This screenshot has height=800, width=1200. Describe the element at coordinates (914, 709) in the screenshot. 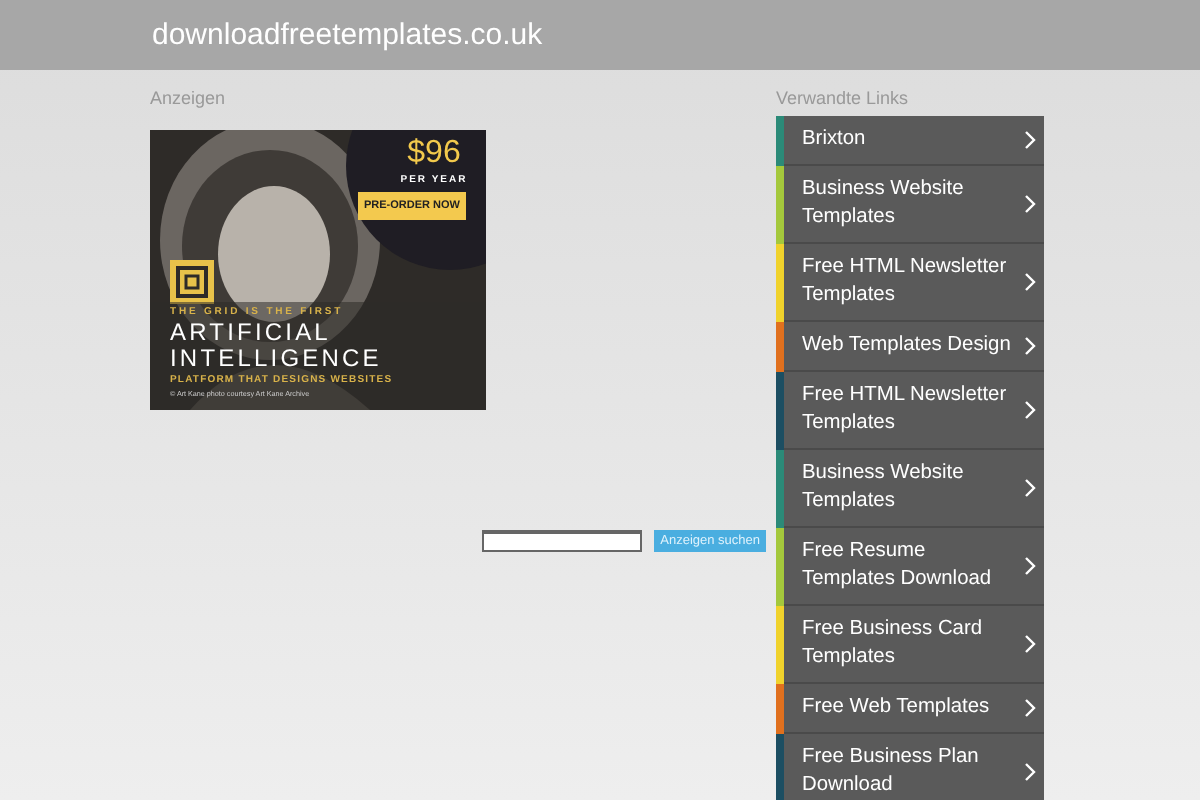

I see `related-link: Free Web Templates` at that location.